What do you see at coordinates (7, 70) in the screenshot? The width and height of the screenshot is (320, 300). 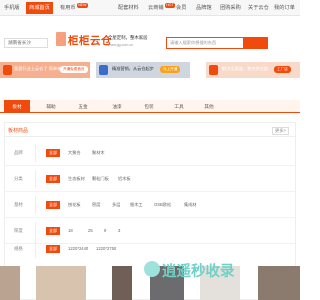 I see `cloud-icon` at bounding box center [7, 70].